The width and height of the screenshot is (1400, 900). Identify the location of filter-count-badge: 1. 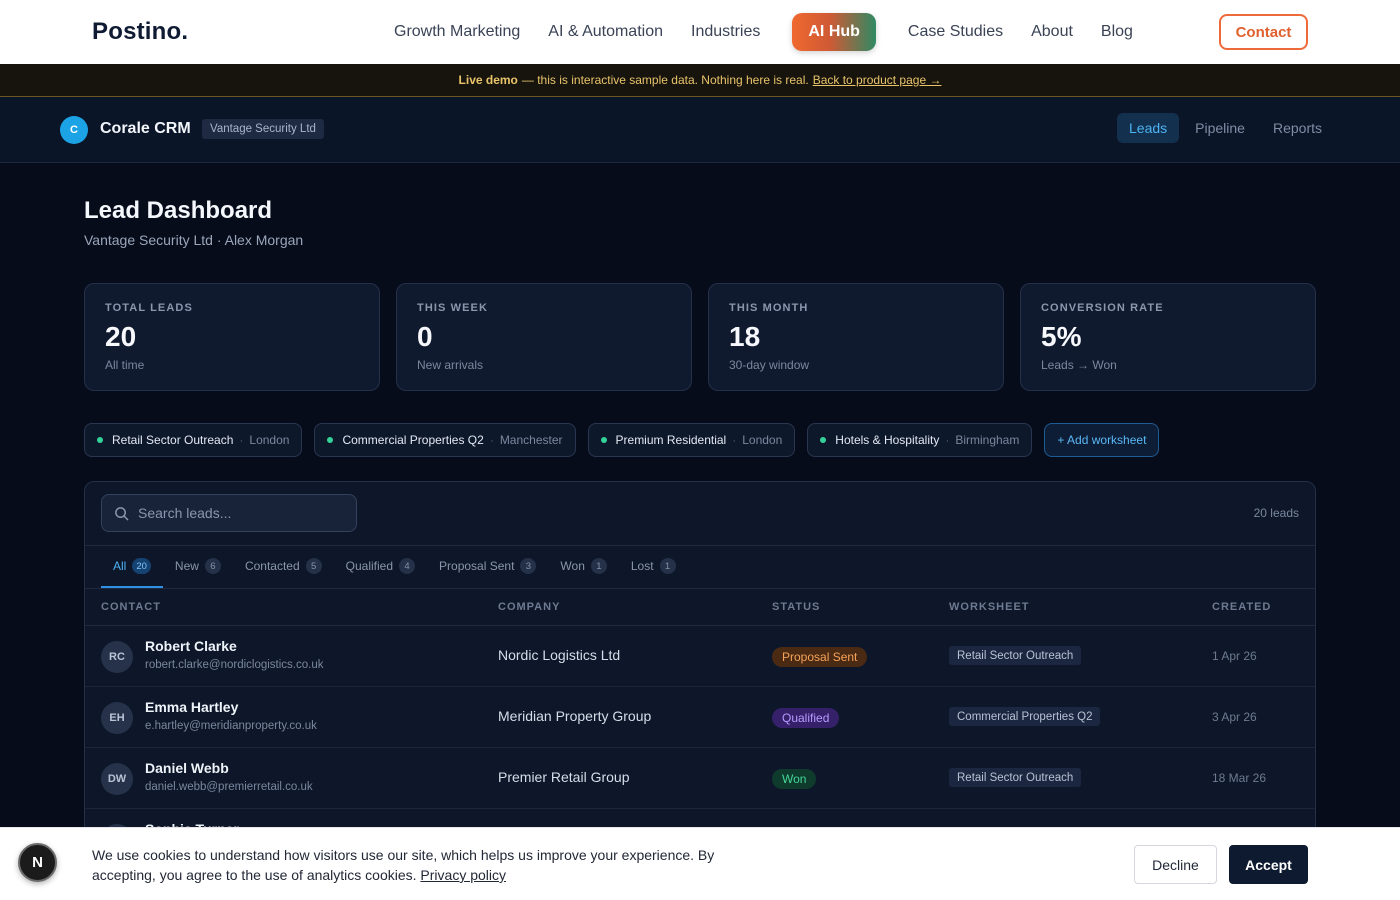
(667, 566).